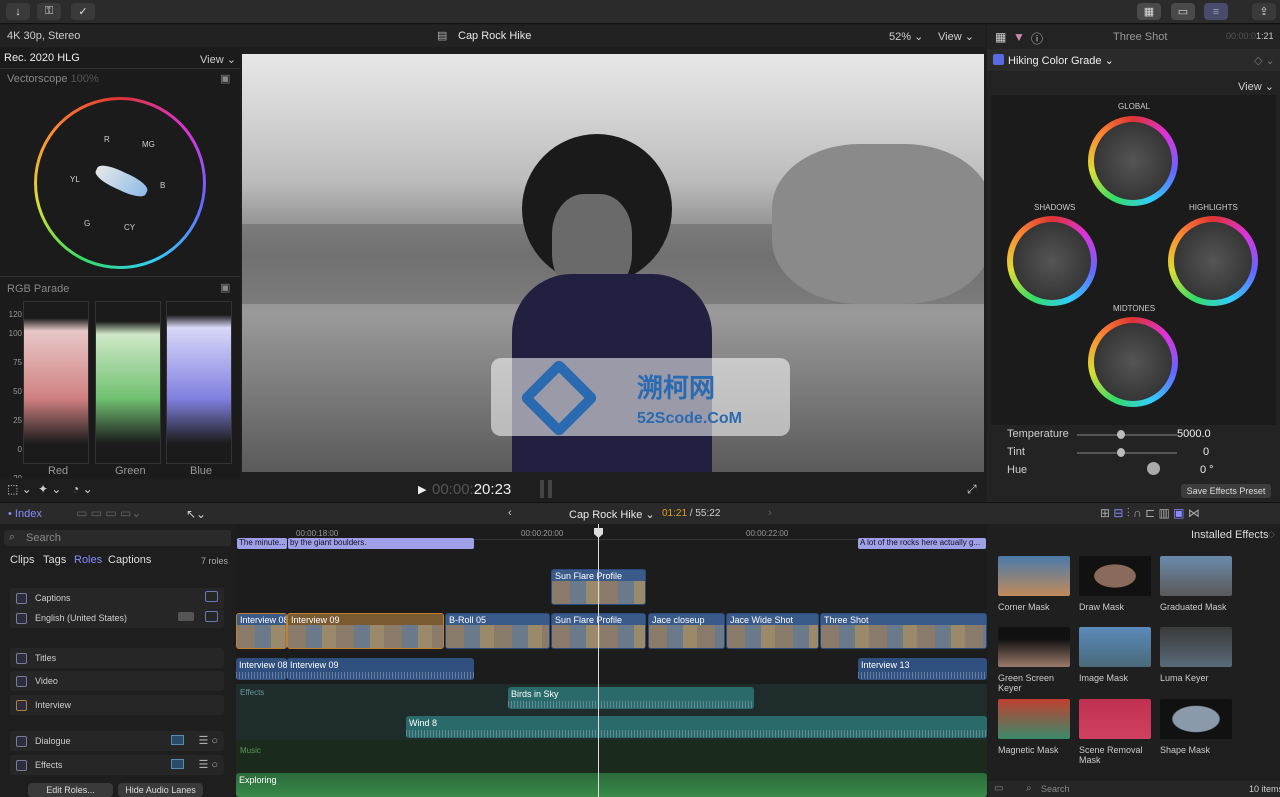 The width and height of the screenshot is (1280, 797). Describe the element at coordinates (18, 11) in the screenshot. I see `import-icon: ↓` at that location.